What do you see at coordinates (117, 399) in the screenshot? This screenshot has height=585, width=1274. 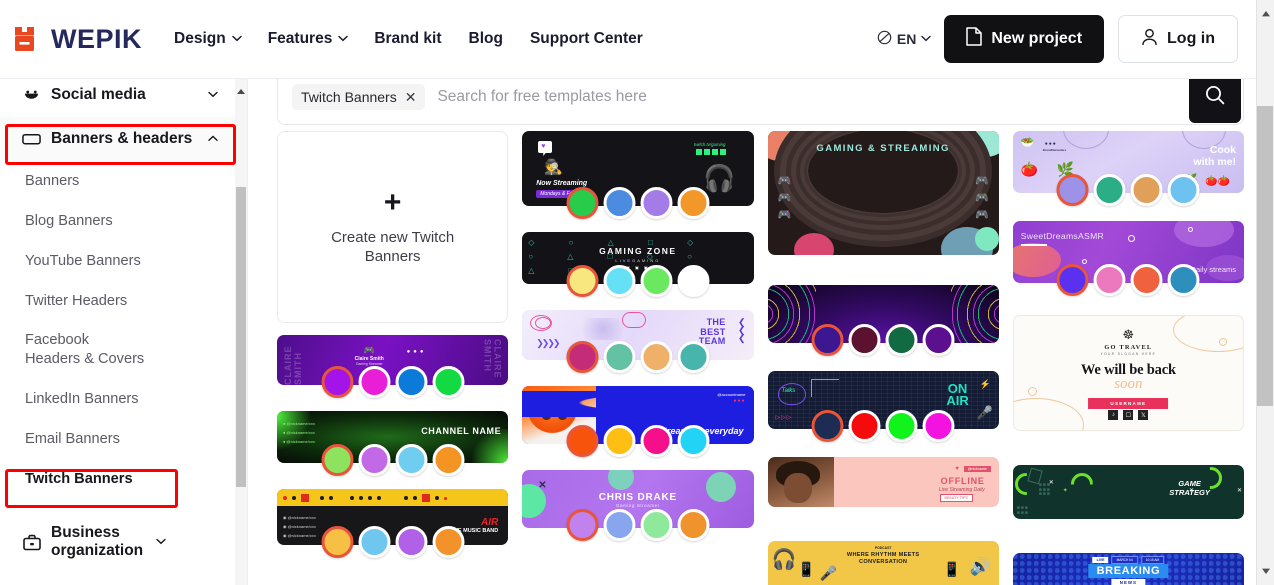 I see `sidebar-item-linkedin-banners: LinkedIn Banners` at bounding box center [117, 399].